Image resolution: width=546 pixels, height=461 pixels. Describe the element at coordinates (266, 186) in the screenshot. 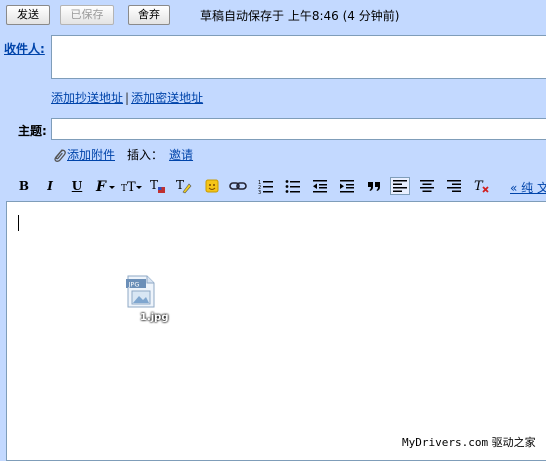

I see `numbered-list-icon: 123` at that location.